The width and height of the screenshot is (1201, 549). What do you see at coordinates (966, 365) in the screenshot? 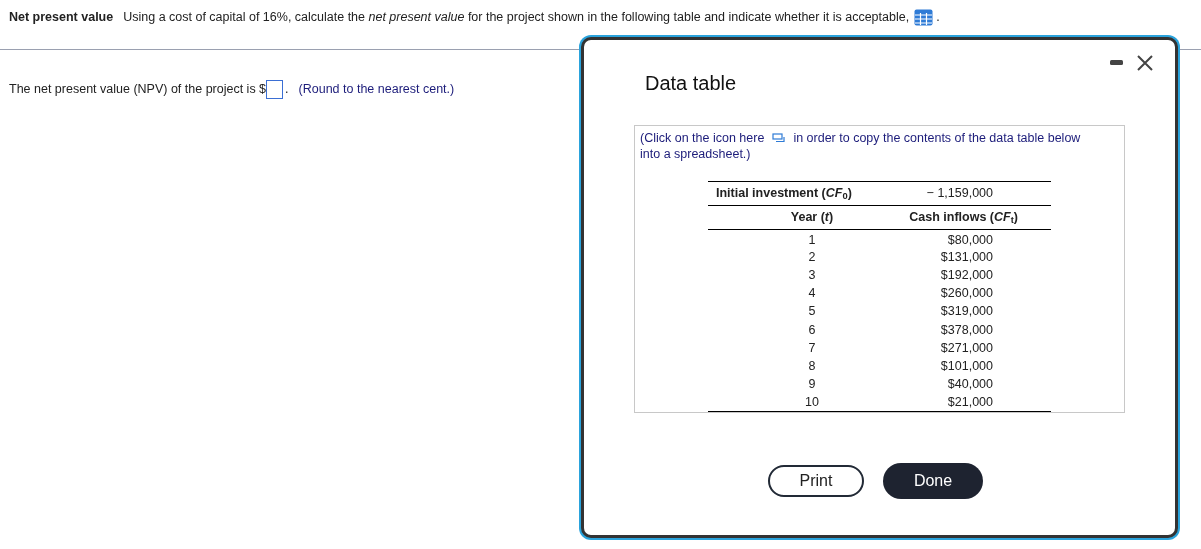
I see `table-cell: $101,000` at bounding box center [966, 365].